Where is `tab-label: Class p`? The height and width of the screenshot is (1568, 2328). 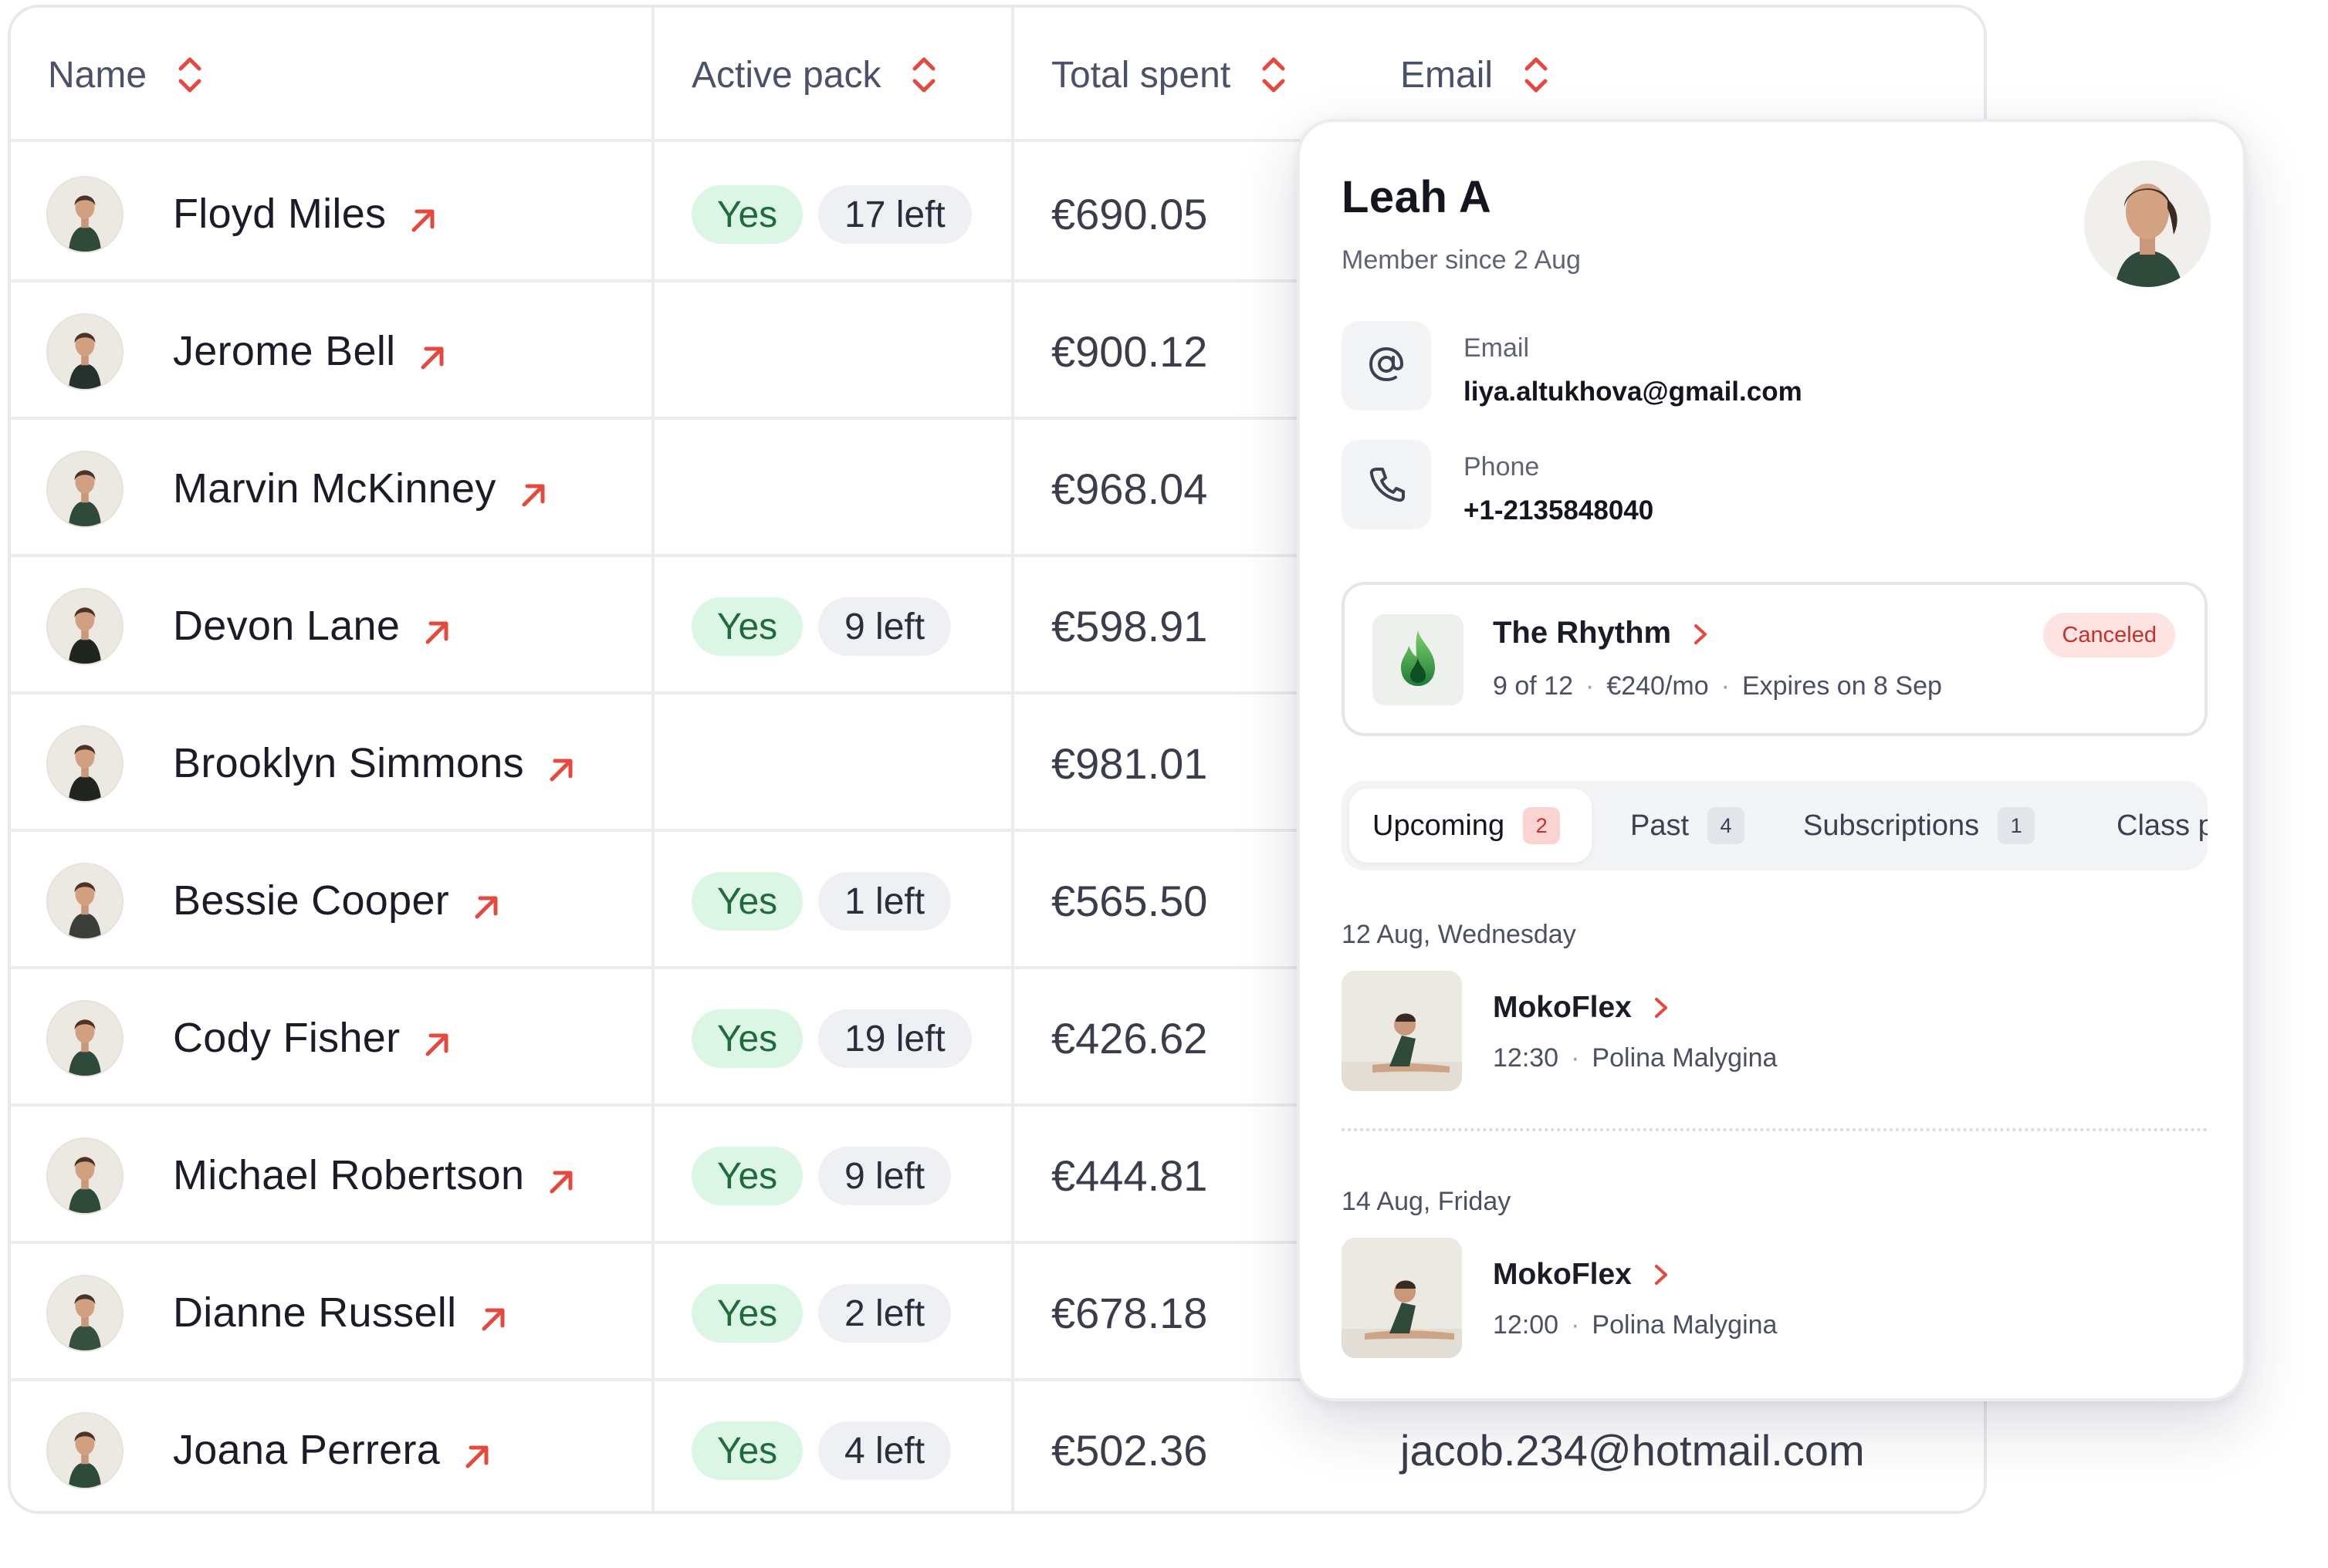 tab-label: Class p is located at coordinates (2162, 825).